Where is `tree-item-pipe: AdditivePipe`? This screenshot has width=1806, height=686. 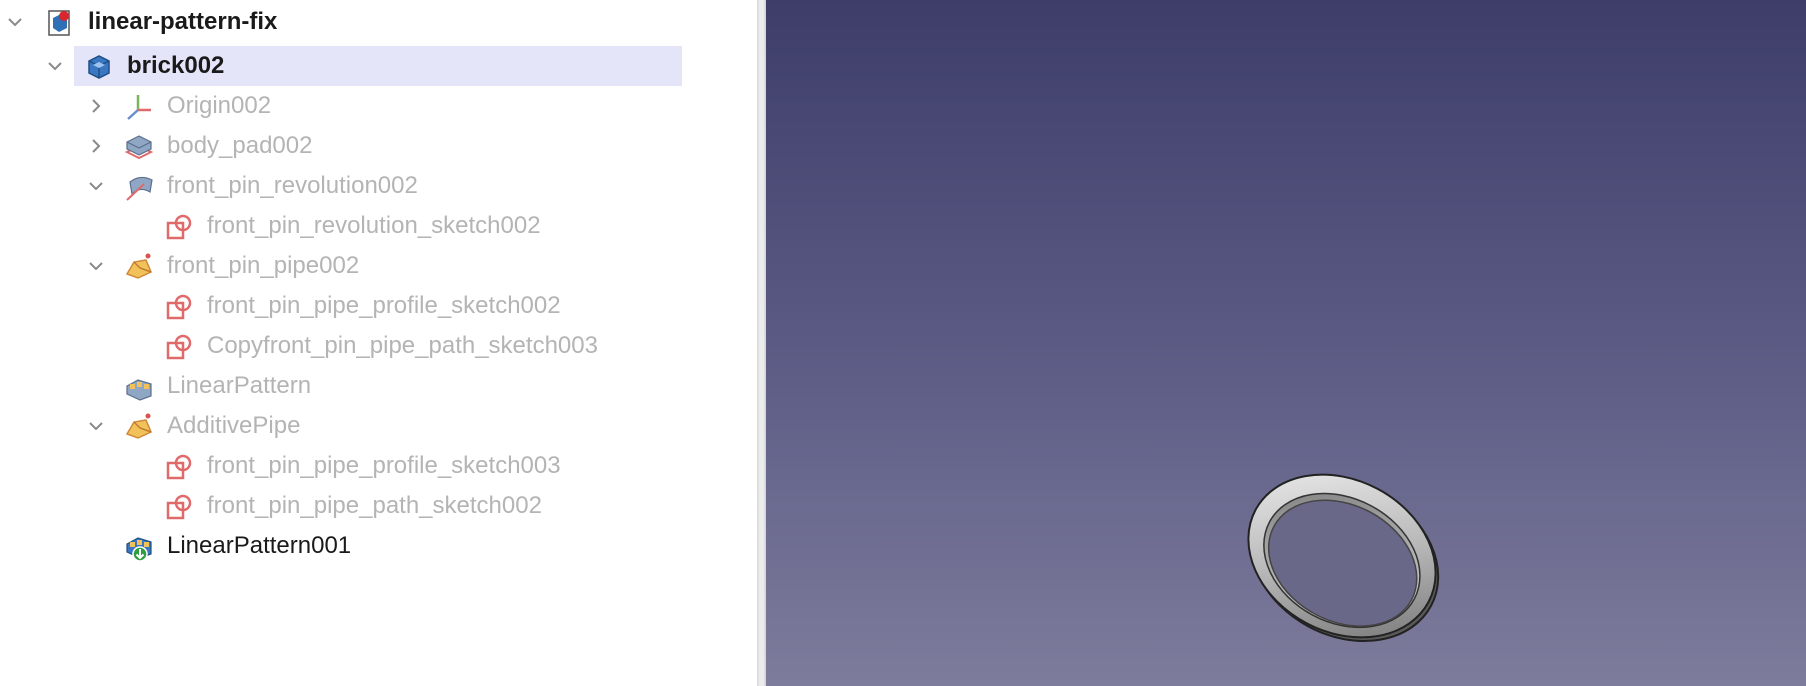
tree-item-pipe: AdditivePipe is located at coordinates (378, 426).